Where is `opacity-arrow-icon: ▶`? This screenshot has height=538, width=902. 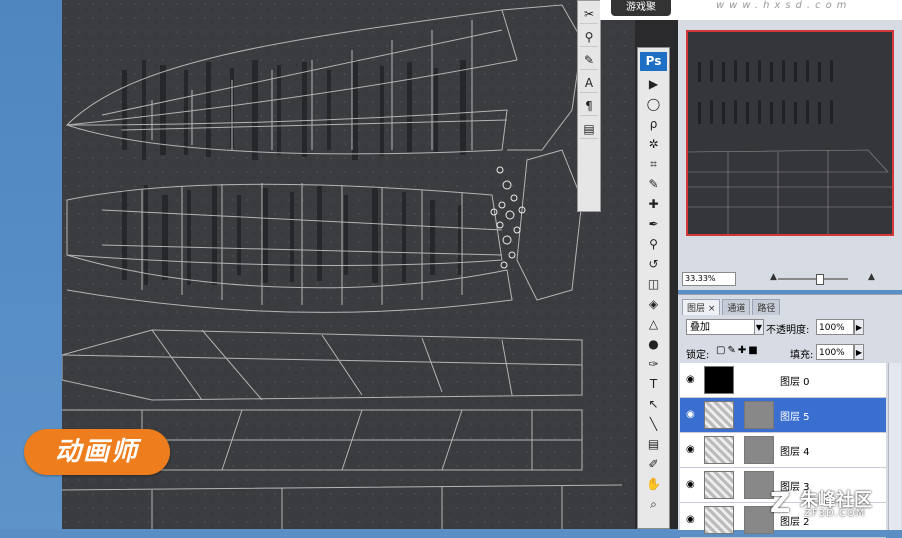 opacity-arrow-icon: ▶ is located at coordinates (859, 327).